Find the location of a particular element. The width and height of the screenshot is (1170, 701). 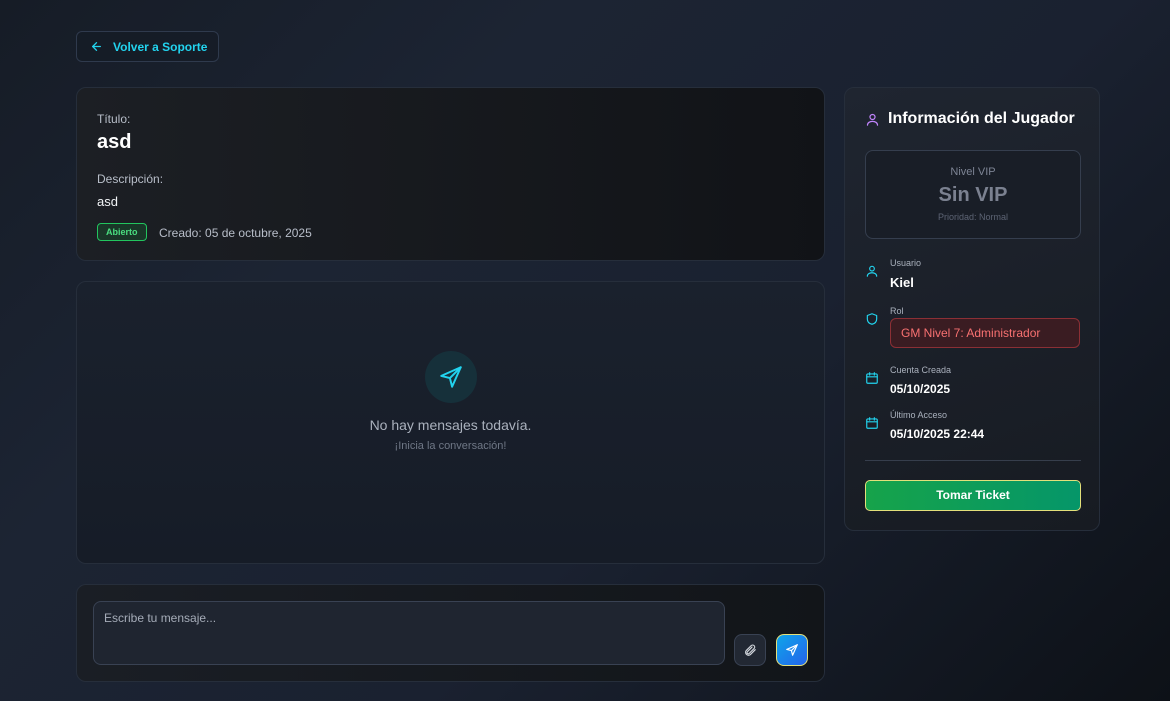

send-message-button is located at coordinates (792, 650).